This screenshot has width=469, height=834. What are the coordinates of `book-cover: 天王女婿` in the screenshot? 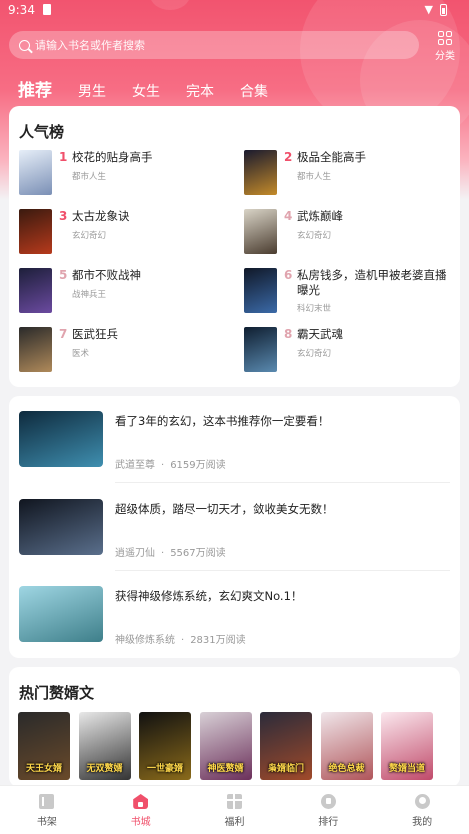 It's located at (44, 746).